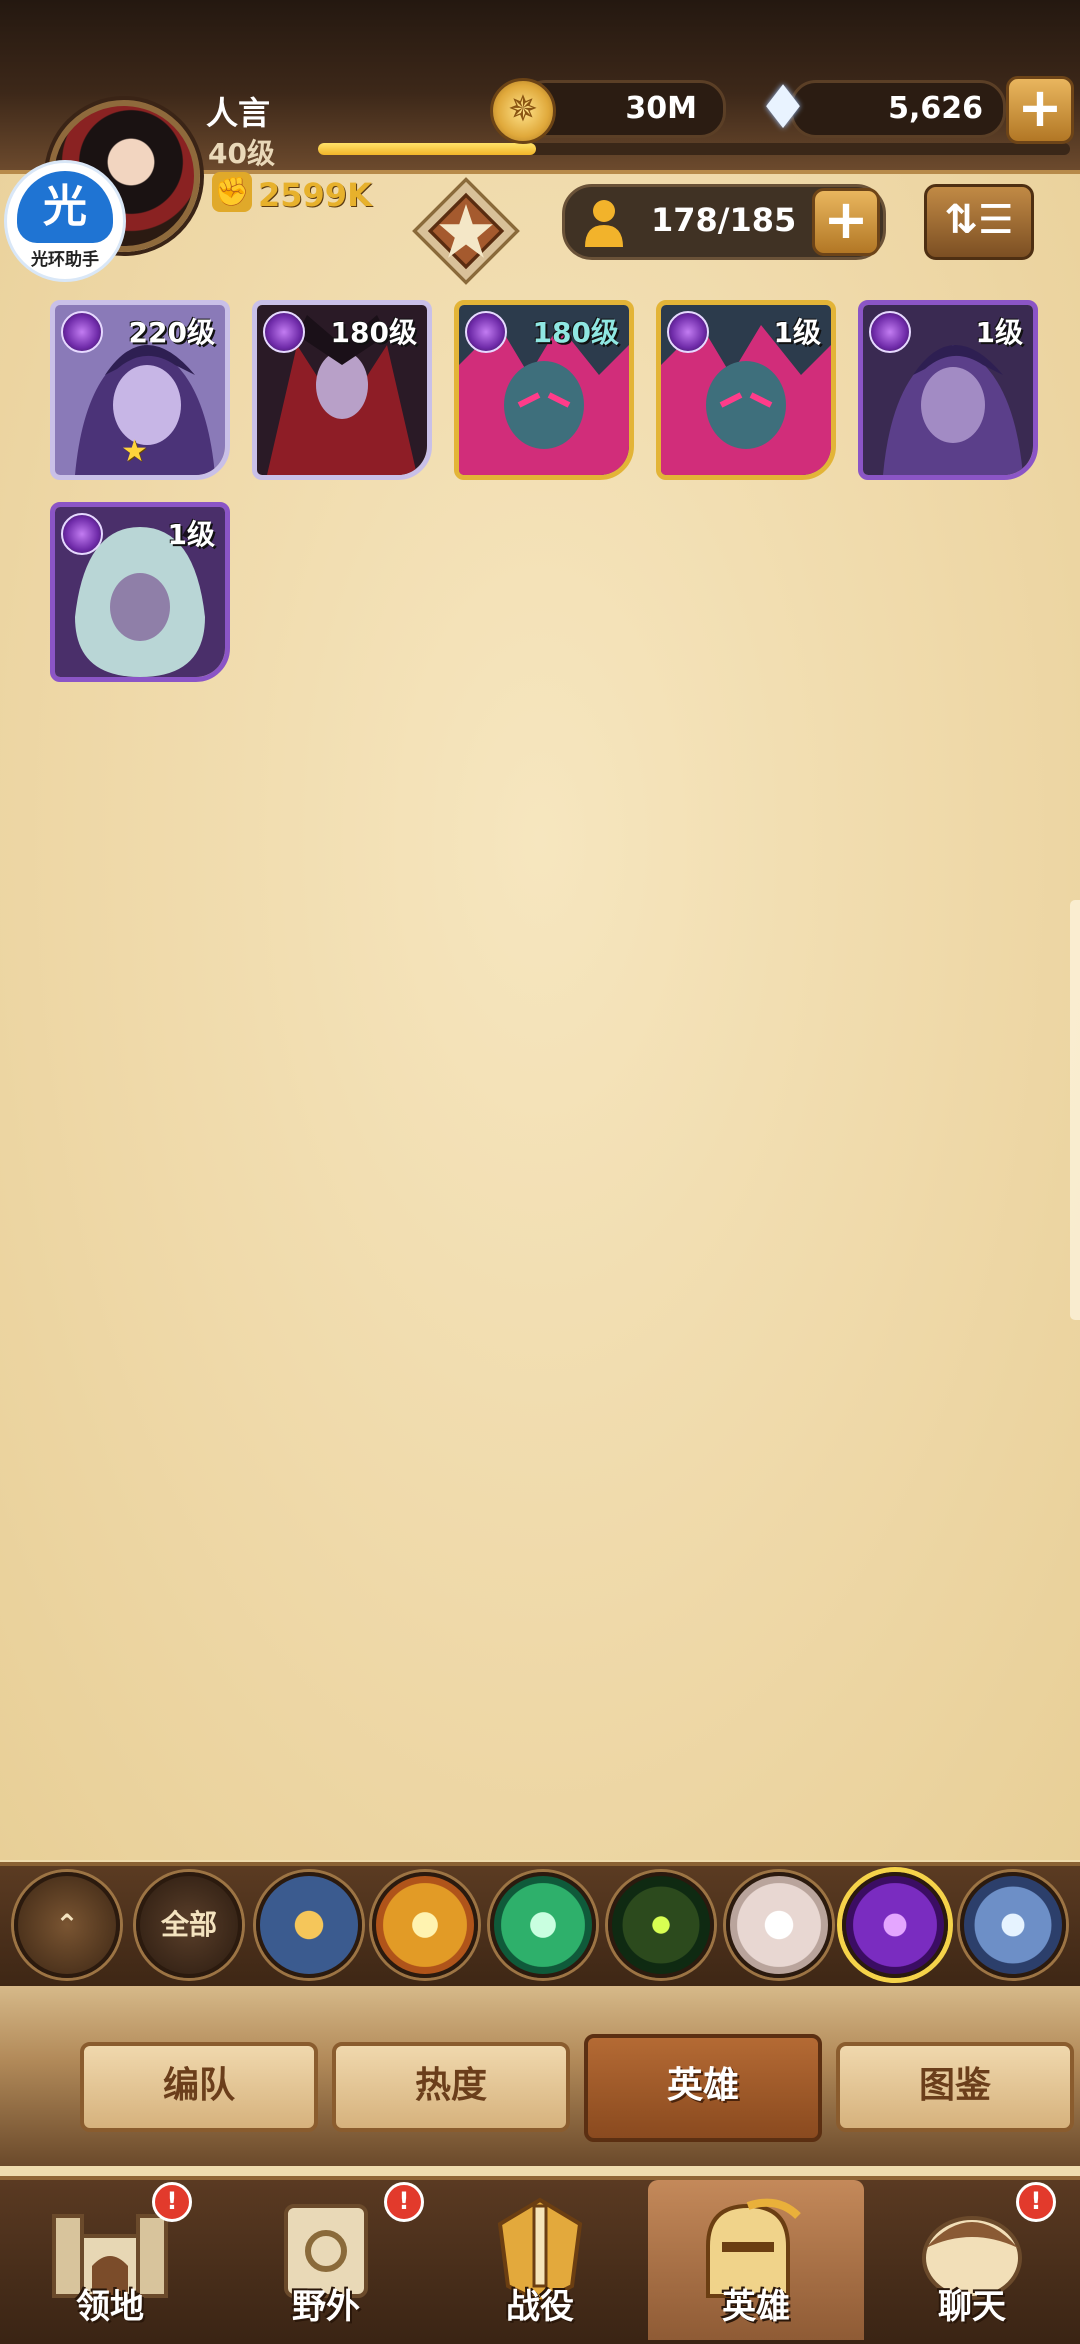 The image size is (1080, 2344). I want to click on buy-diamonds-button: +, so click(1040, 110).